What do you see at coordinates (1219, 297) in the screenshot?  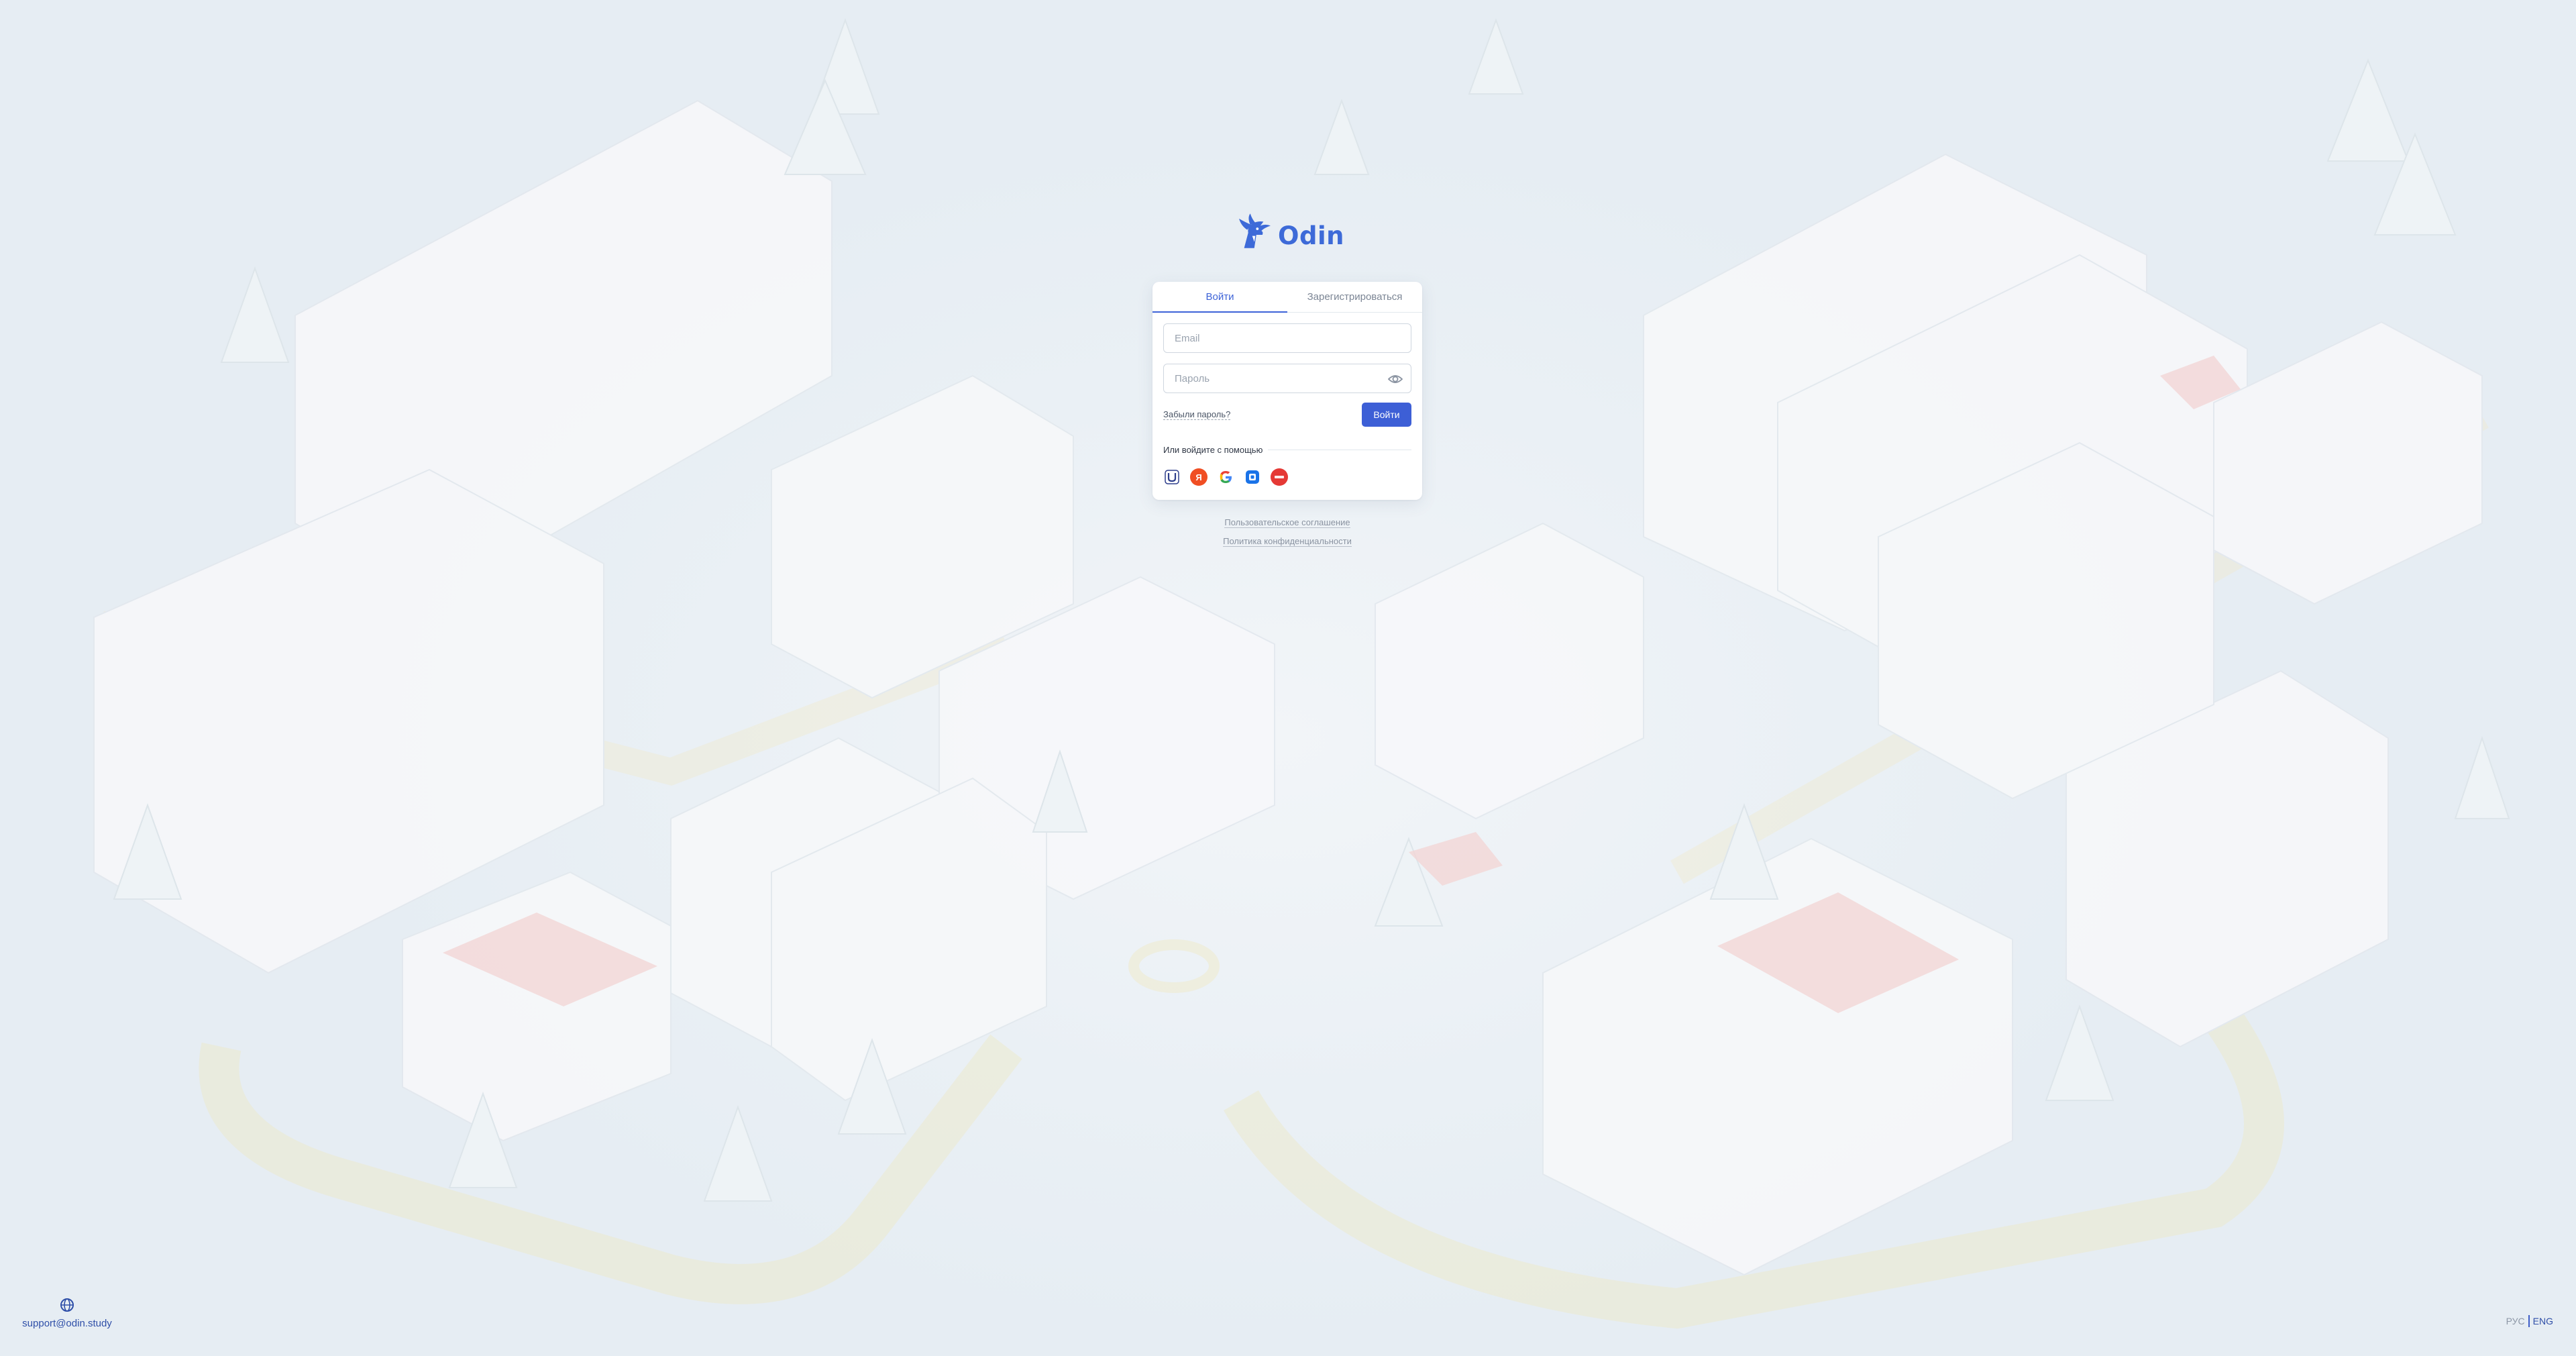 I see `tab-login: Войти` at bounding box center [1219, 297].